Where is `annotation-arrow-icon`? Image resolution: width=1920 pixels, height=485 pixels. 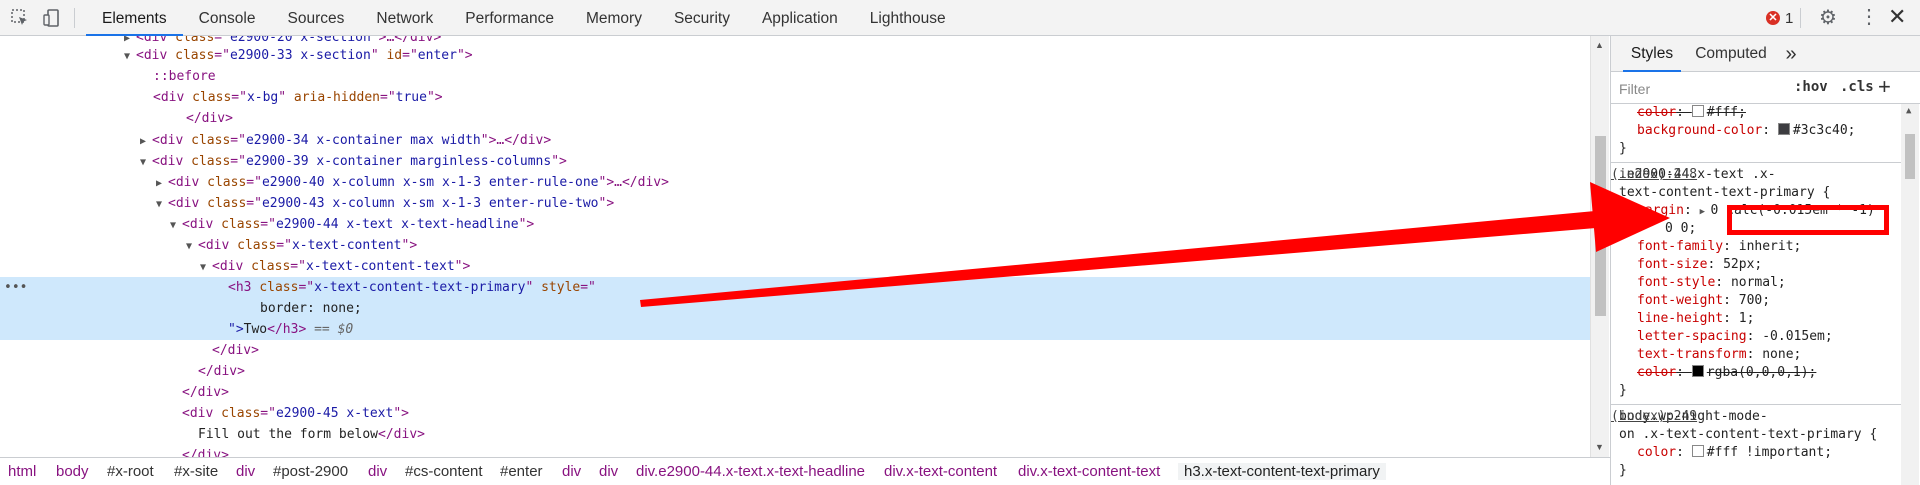
annotation-arrow-icon is located at coordinates (1155, 244).